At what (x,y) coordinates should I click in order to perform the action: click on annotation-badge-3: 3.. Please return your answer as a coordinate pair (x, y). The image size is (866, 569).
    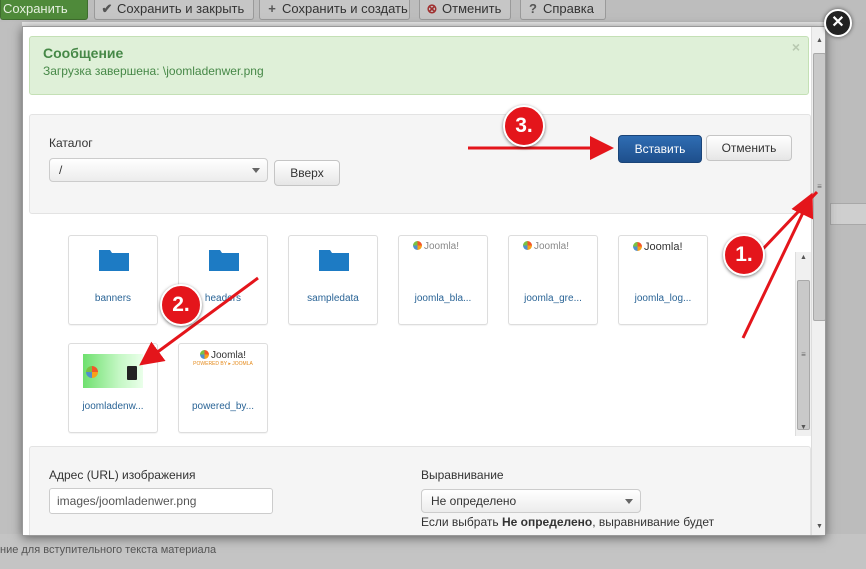
    Looking at the image, I should click on (524, 126).